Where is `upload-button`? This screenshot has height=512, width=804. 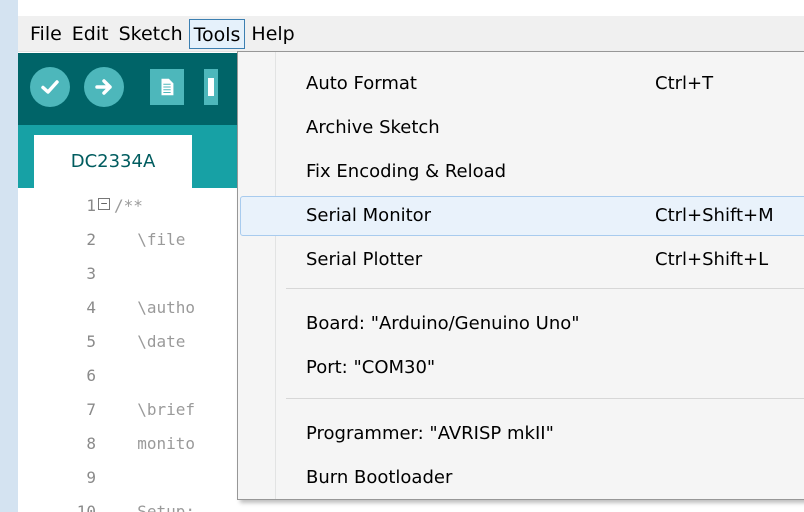 upload-button is located at coordinates (104, 87).